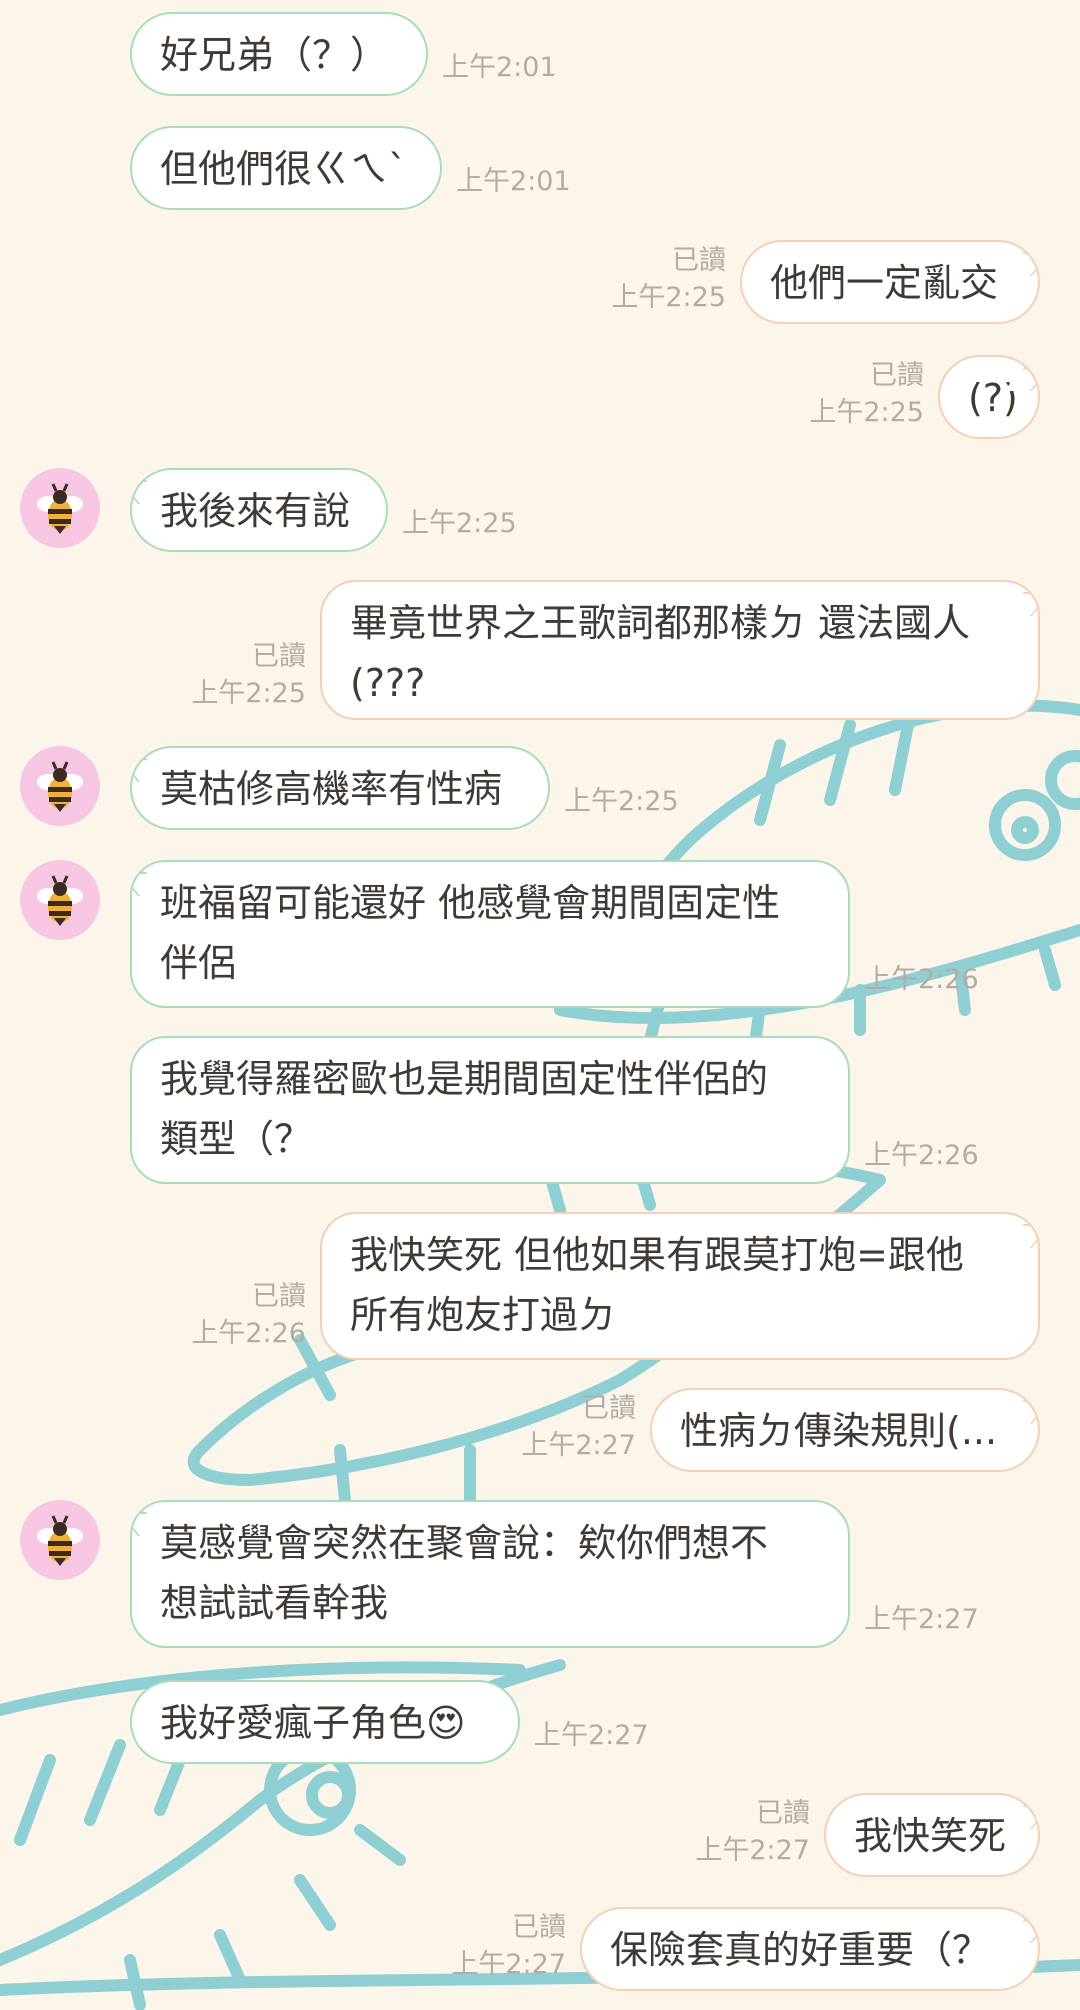 The height and width of the screenshot is (2010, 1080). Describe the element at coordinates (810, 1949) in the screenshot. I see `message-bubble: 保險套真的好重要（？` at that location.